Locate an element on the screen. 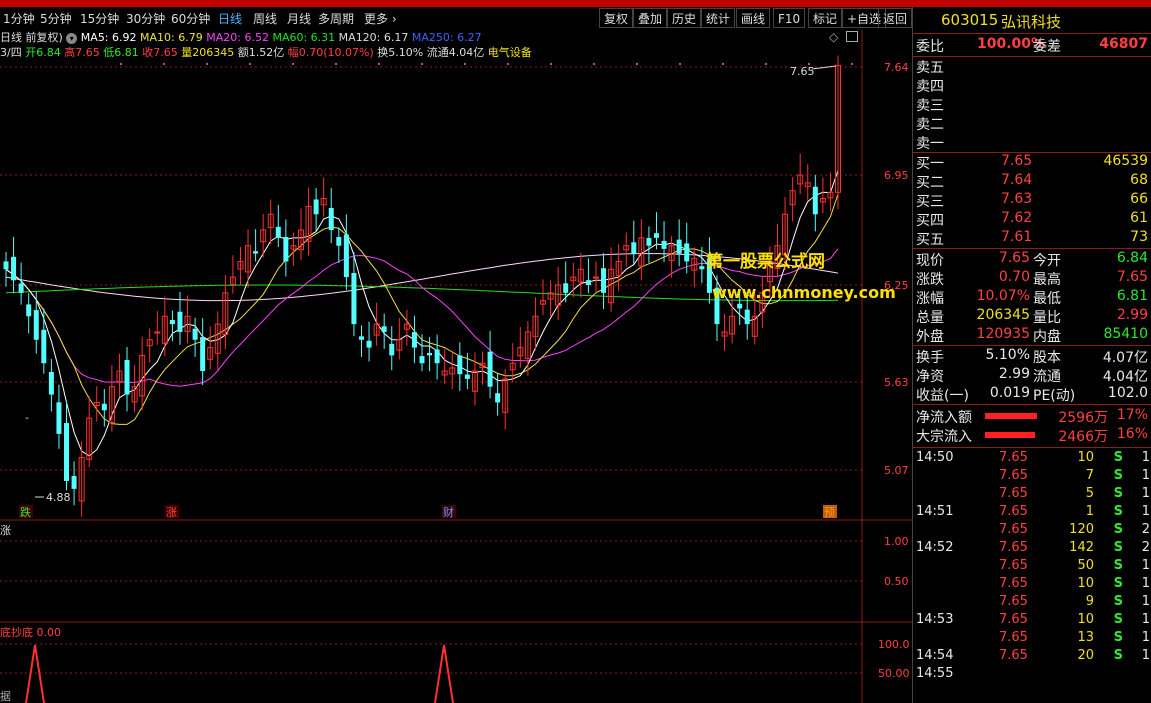  watermark-title: 第一股票公式网 is located at coordinates (765, 262).